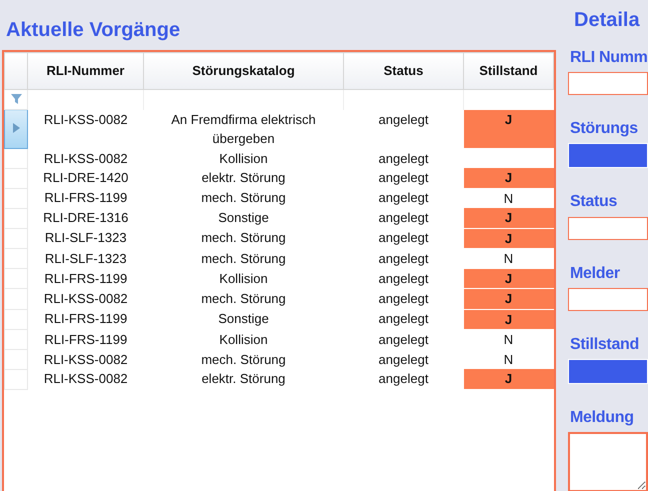  What do you see at coordinates (594, 202) in the screenshot?
I see `field-label: Status` at bounding box center [594, 202].